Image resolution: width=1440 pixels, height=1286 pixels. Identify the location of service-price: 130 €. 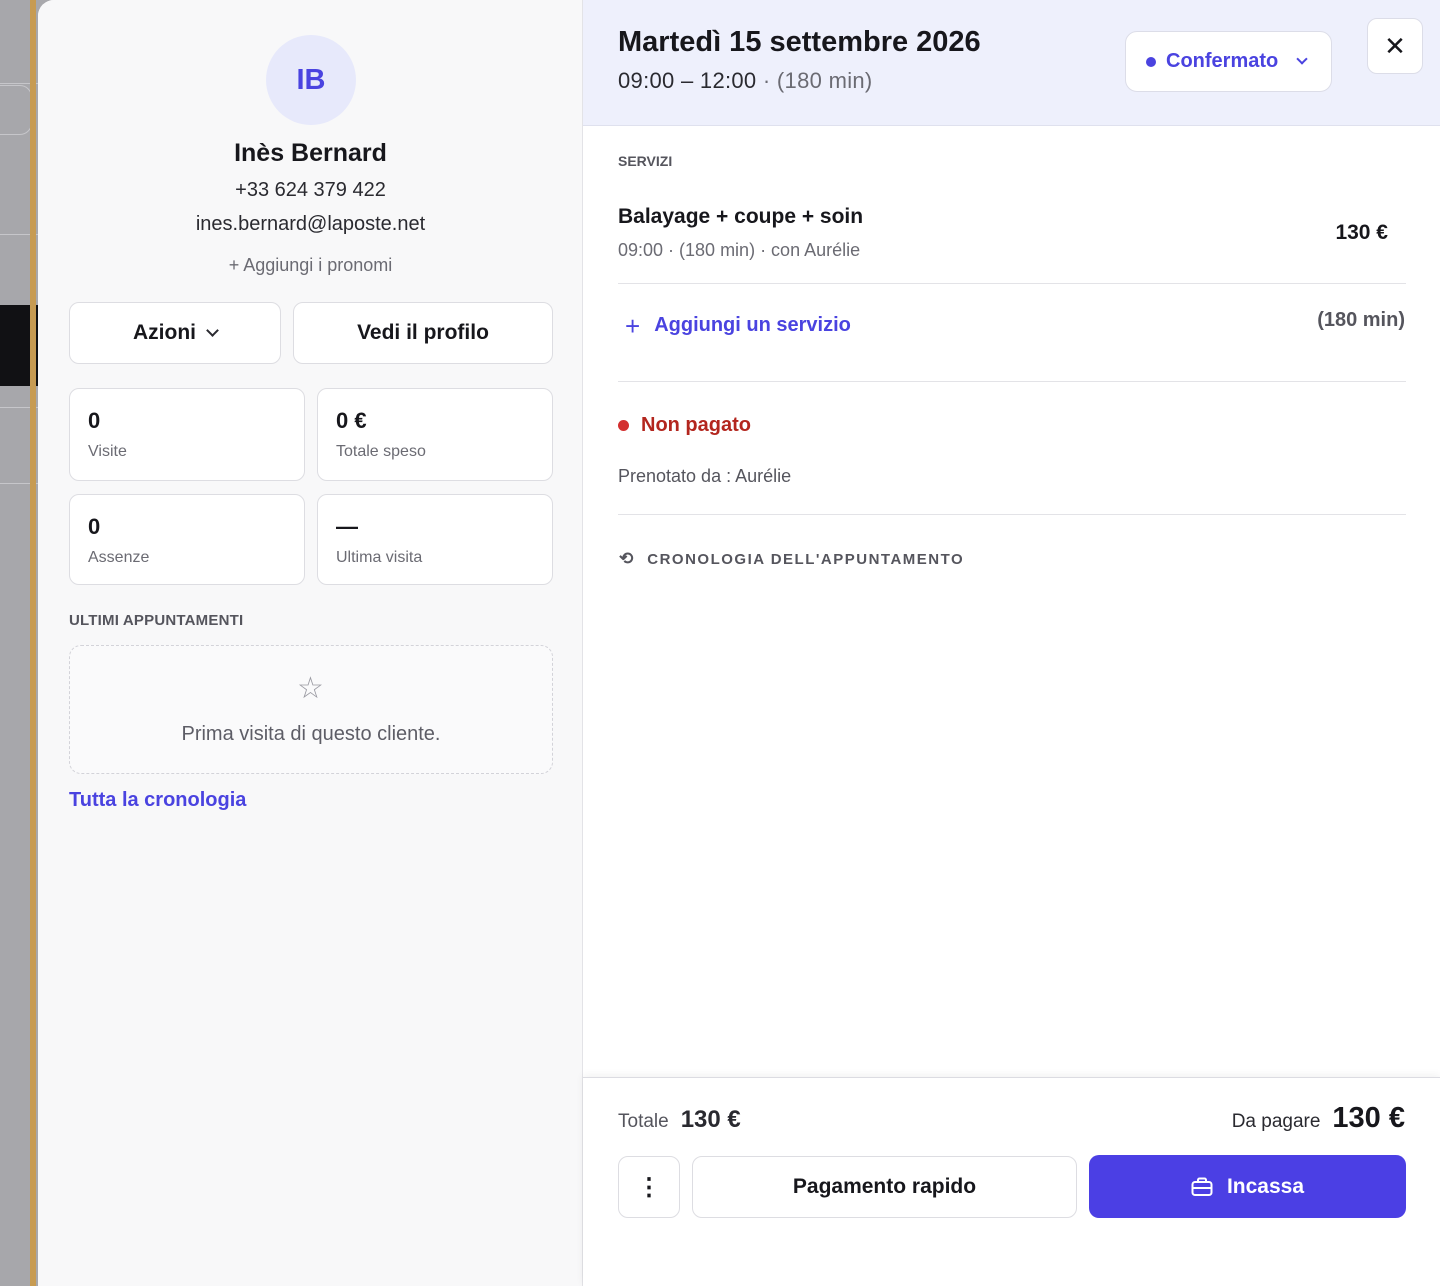
(1361, 232).